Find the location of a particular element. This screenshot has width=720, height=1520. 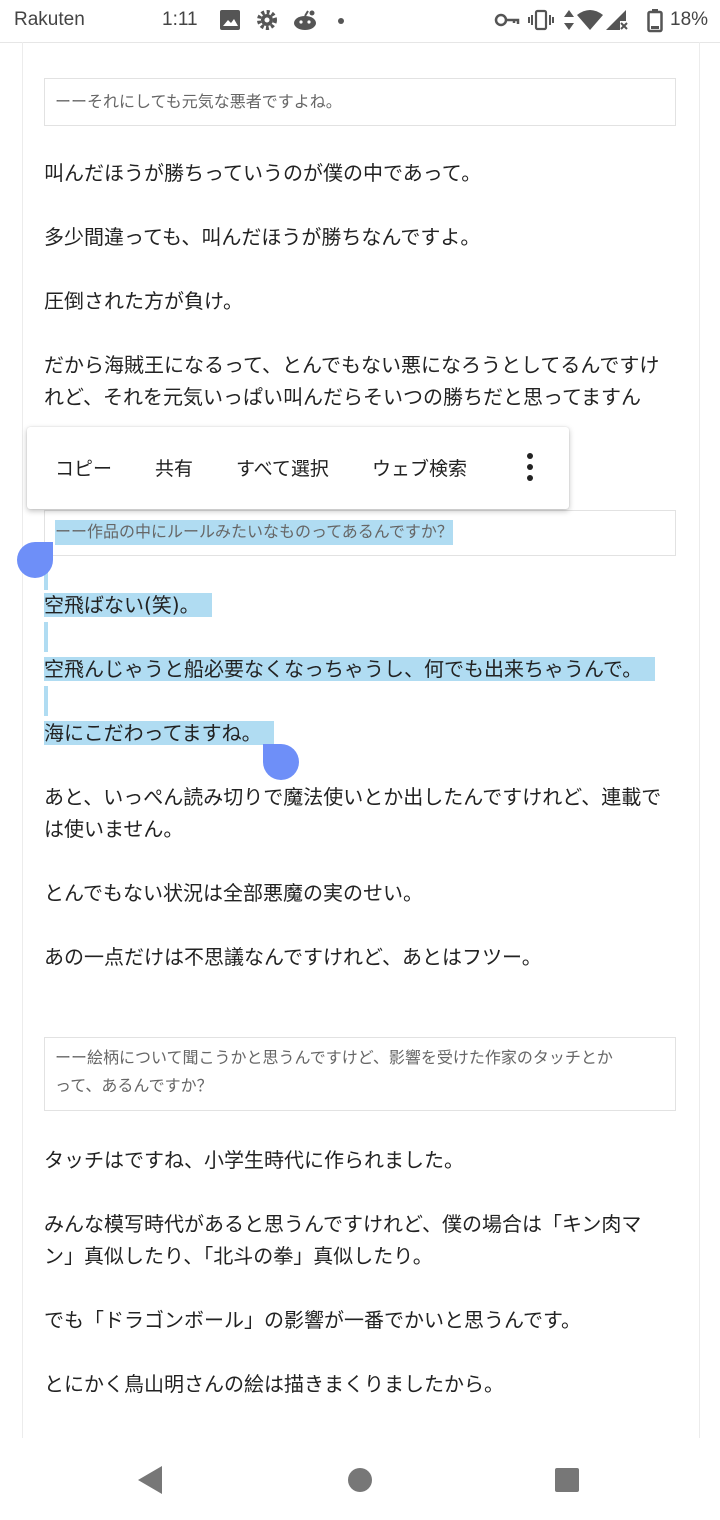

recents-square-icon is located at coordinates (567, 1480).